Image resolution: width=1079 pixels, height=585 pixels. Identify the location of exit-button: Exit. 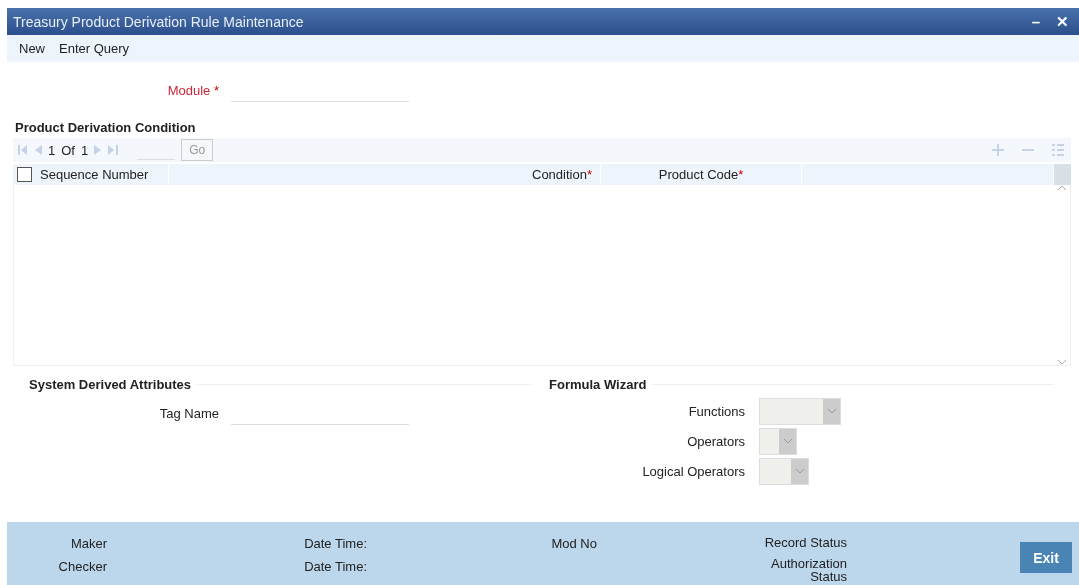
(1046, 557).